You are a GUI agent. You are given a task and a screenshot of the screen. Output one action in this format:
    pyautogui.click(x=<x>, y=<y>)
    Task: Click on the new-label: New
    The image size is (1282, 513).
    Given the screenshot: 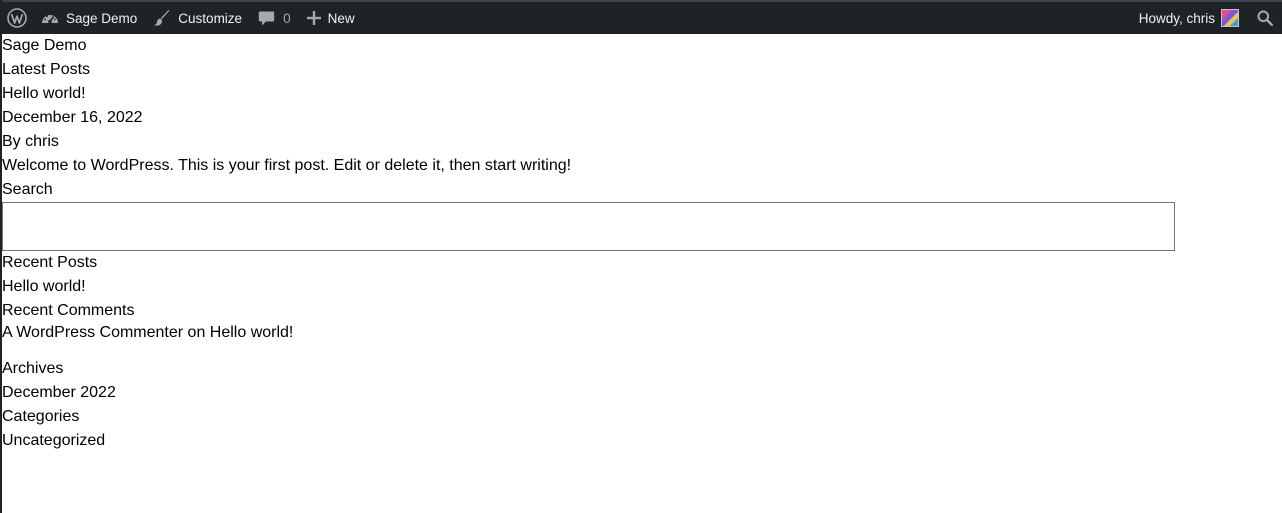 What is the action you would take?
    pyautogui.click(x=341, y=18)
    